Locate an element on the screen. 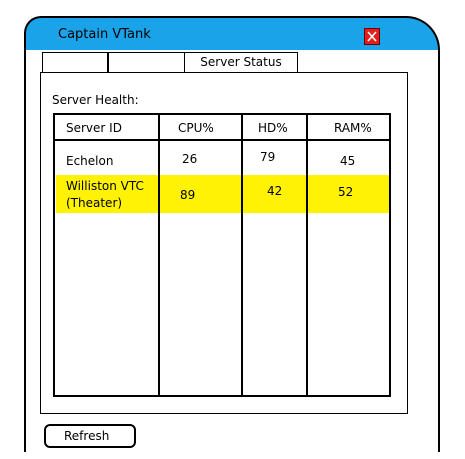 The height and width of the screenshot is (459, 465). server-health-label: Server Health: is located at coordinates (95, 100).